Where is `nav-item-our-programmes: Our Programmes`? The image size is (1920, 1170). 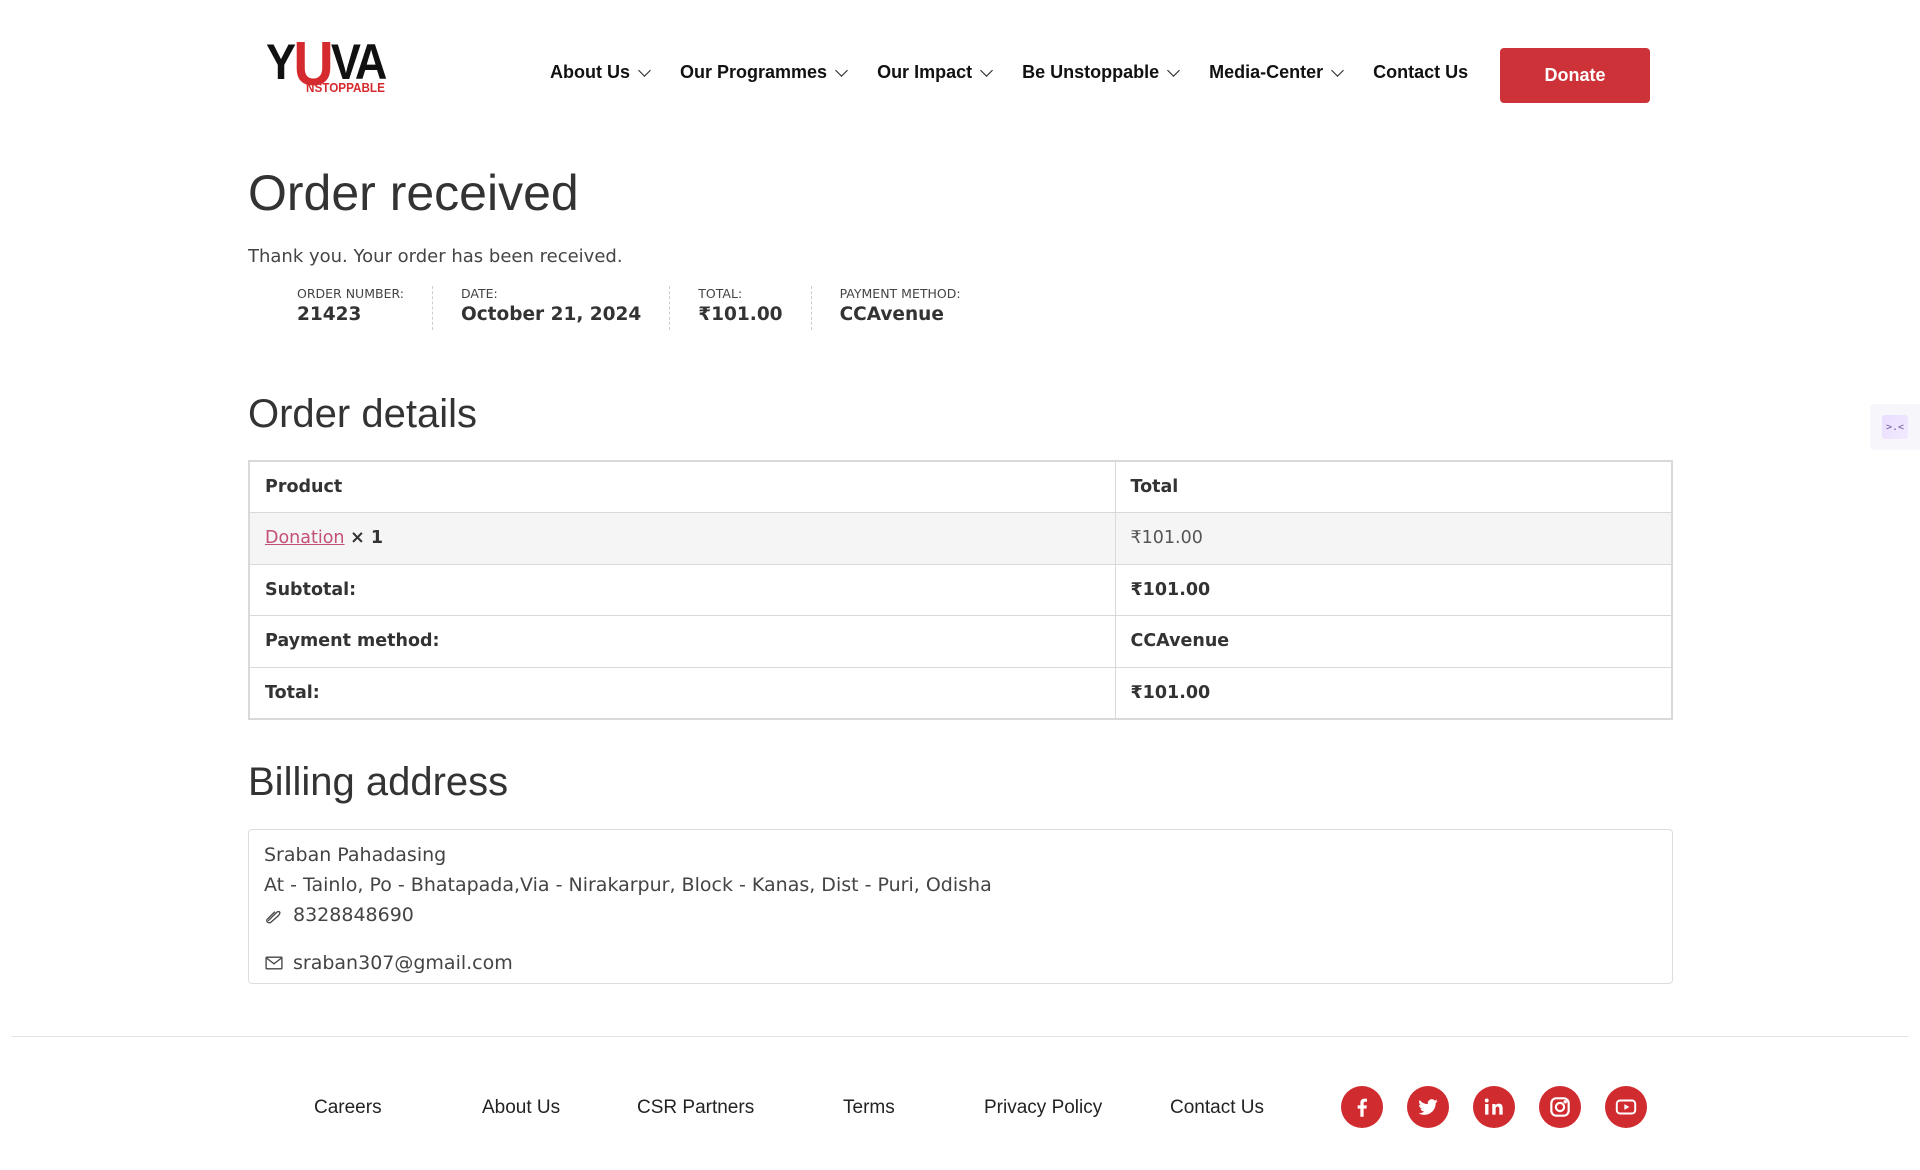
nav-item-our-programmes: Our Programmes is located at coordinates (764, 72).